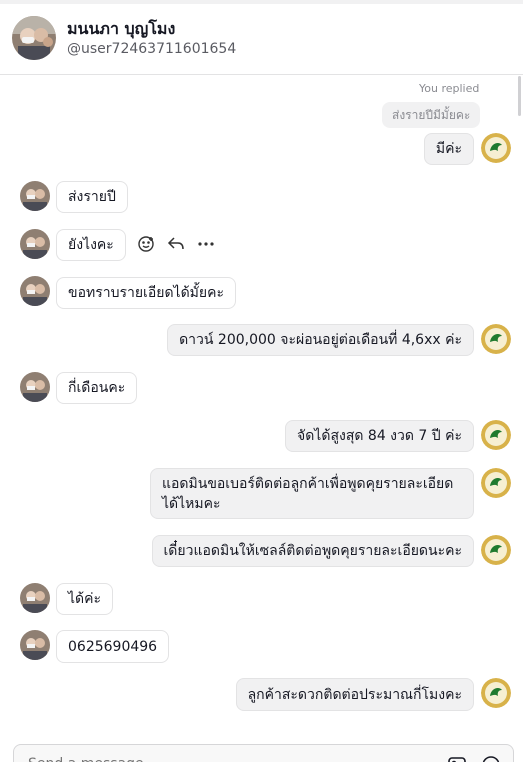  What do you see at coordinates (228, 757) in the screenshot?
I see `message-input` at bounding box center [228, 757].